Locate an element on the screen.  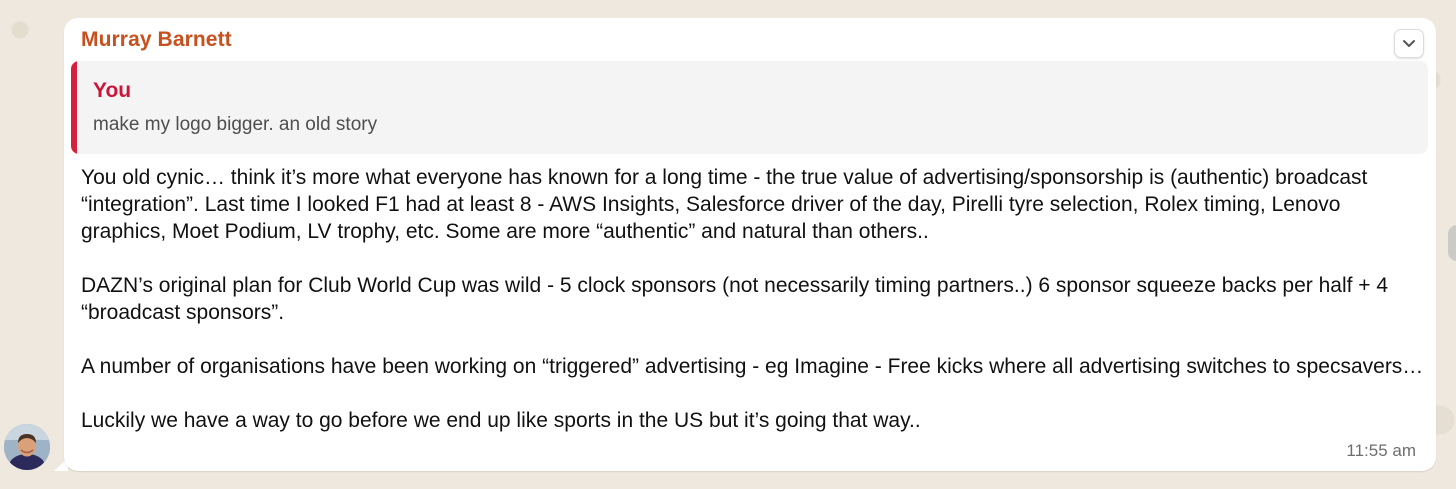
quote-author: You is located at coordinates (112, 90).